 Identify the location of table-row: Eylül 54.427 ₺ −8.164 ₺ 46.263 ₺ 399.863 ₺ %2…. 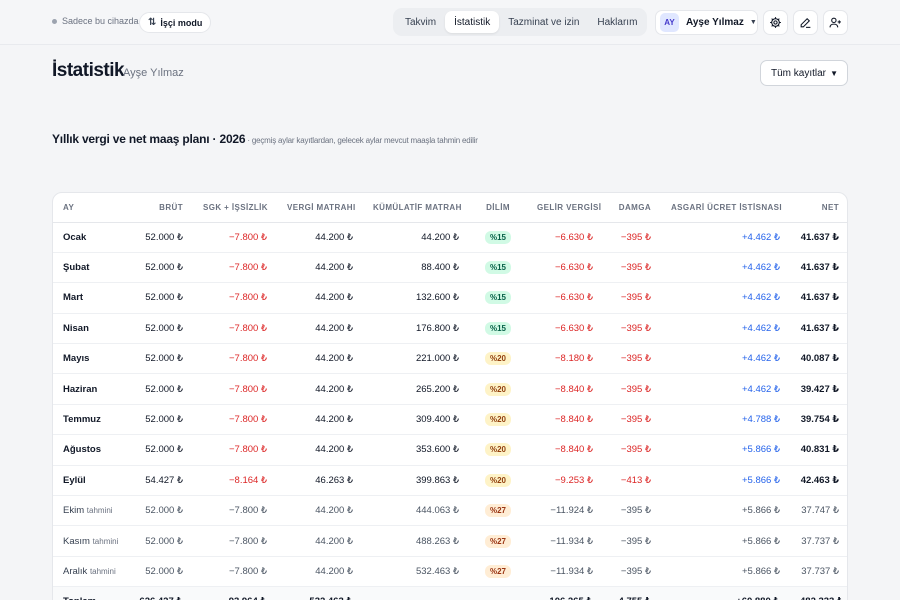
(450, 481).